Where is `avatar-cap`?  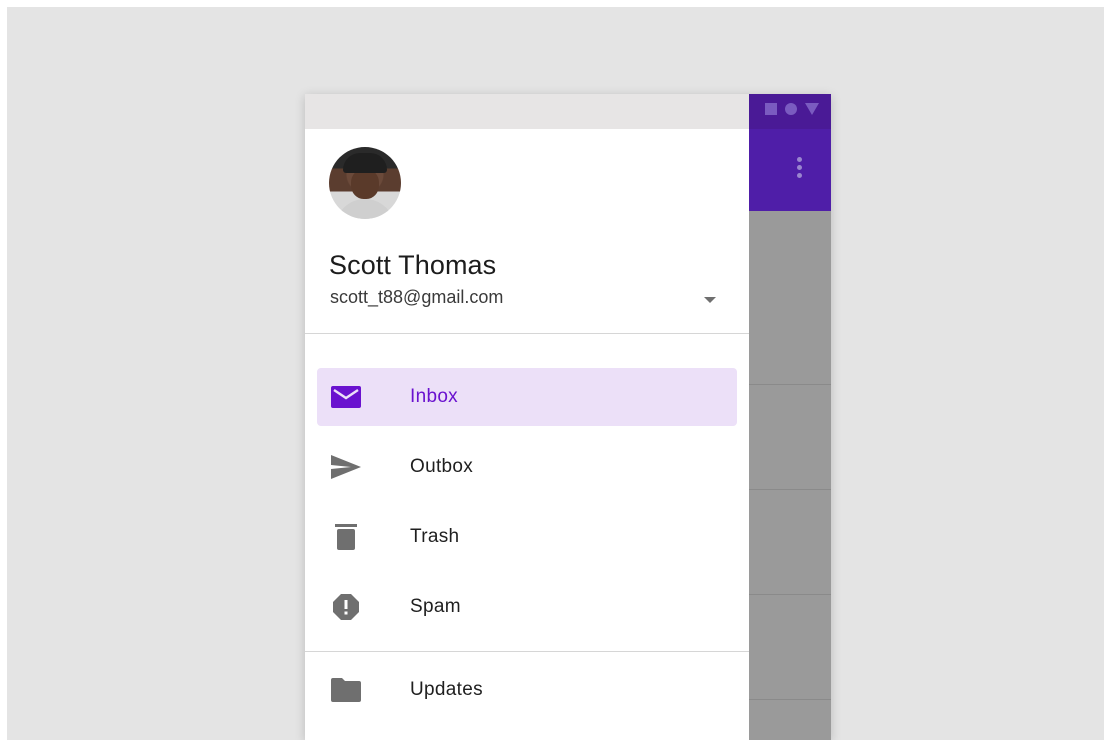 avatar-cap is located at coordinates (365, 163).